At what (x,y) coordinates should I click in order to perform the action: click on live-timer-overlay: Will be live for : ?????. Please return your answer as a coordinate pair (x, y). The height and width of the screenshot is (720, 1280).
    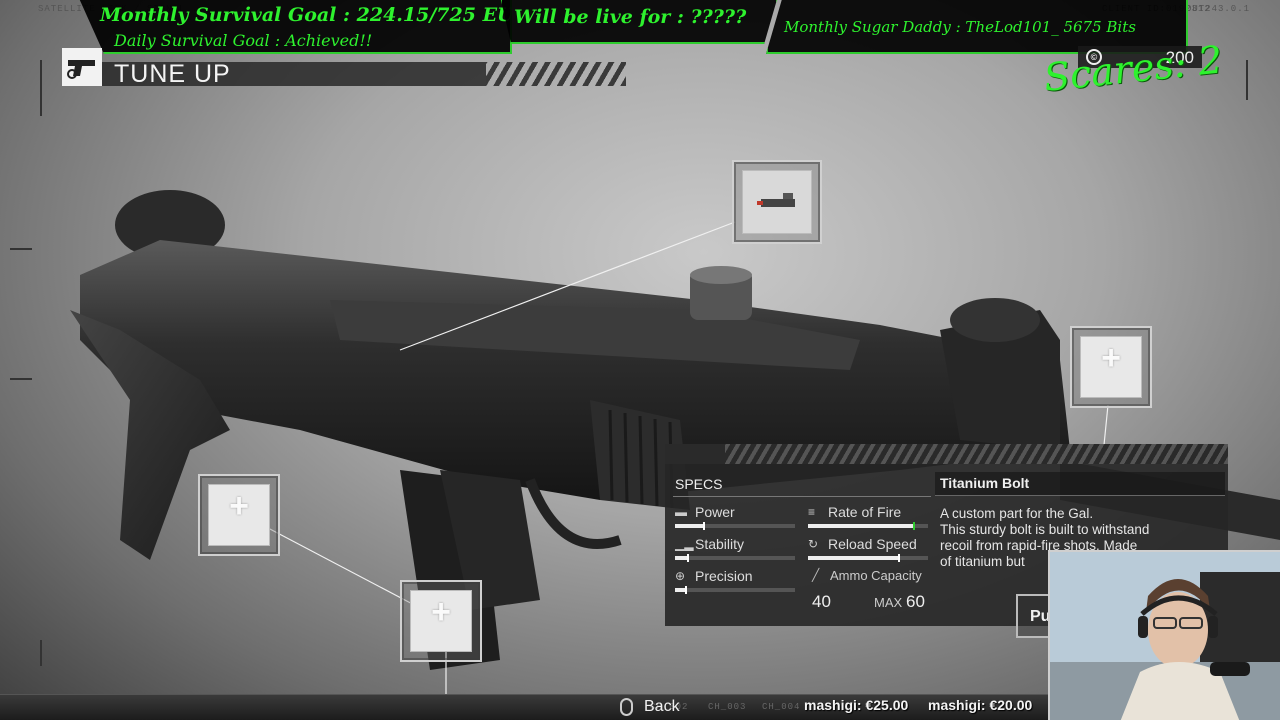
    Looking at the image, I should click on (639, 22).